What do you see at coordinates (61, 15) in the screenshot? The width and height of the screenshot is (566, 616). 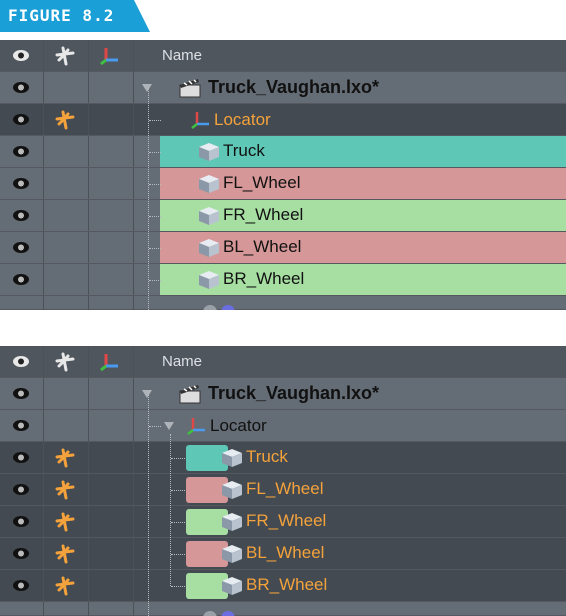 I see `figure-label: FIGURE 8.2` at bounding box center [61, 15].